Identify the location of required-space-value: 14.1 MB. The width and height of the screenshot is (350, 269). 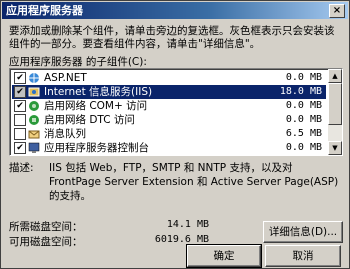
(187, 224).